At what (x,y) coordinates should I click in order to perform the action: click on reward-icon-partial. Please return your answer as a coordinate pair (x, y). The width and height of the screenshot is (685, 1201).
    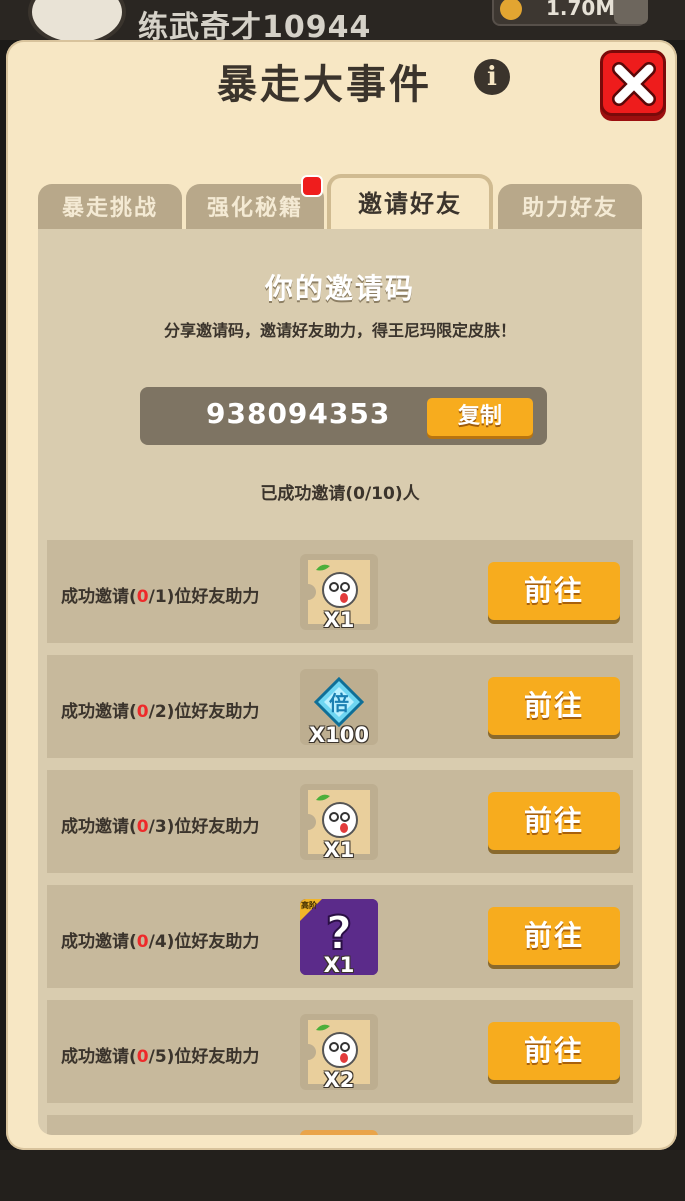
    Looking at the image, I should click on (339, 1132).